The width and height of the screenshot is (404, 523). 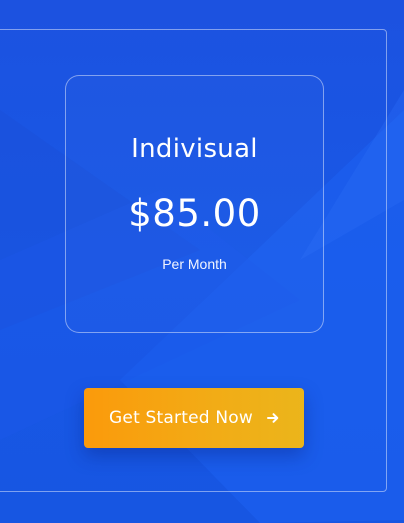 What do you see at coordinates (194, 264) in the screenshot?
I see `plan-period: Per Month` at bounding box center [194, 264].